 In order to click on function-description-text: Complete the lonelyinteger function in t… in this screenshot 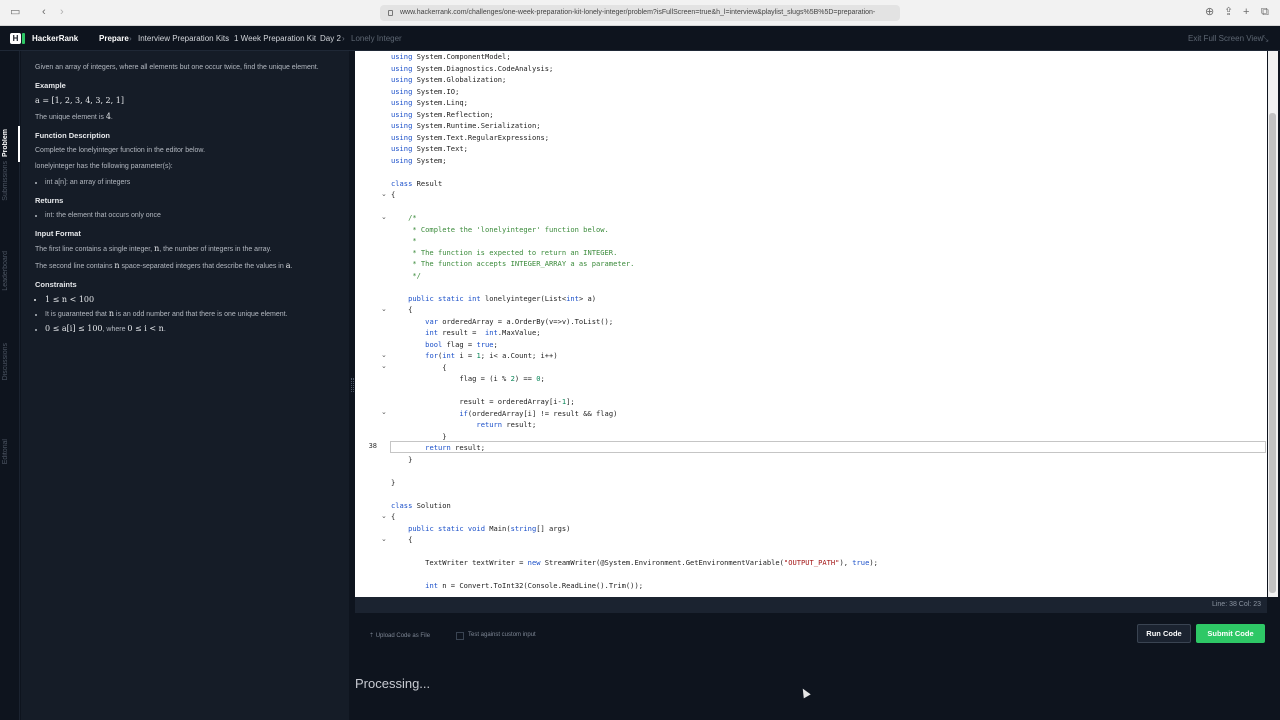, I will do `click(120, 150)`.